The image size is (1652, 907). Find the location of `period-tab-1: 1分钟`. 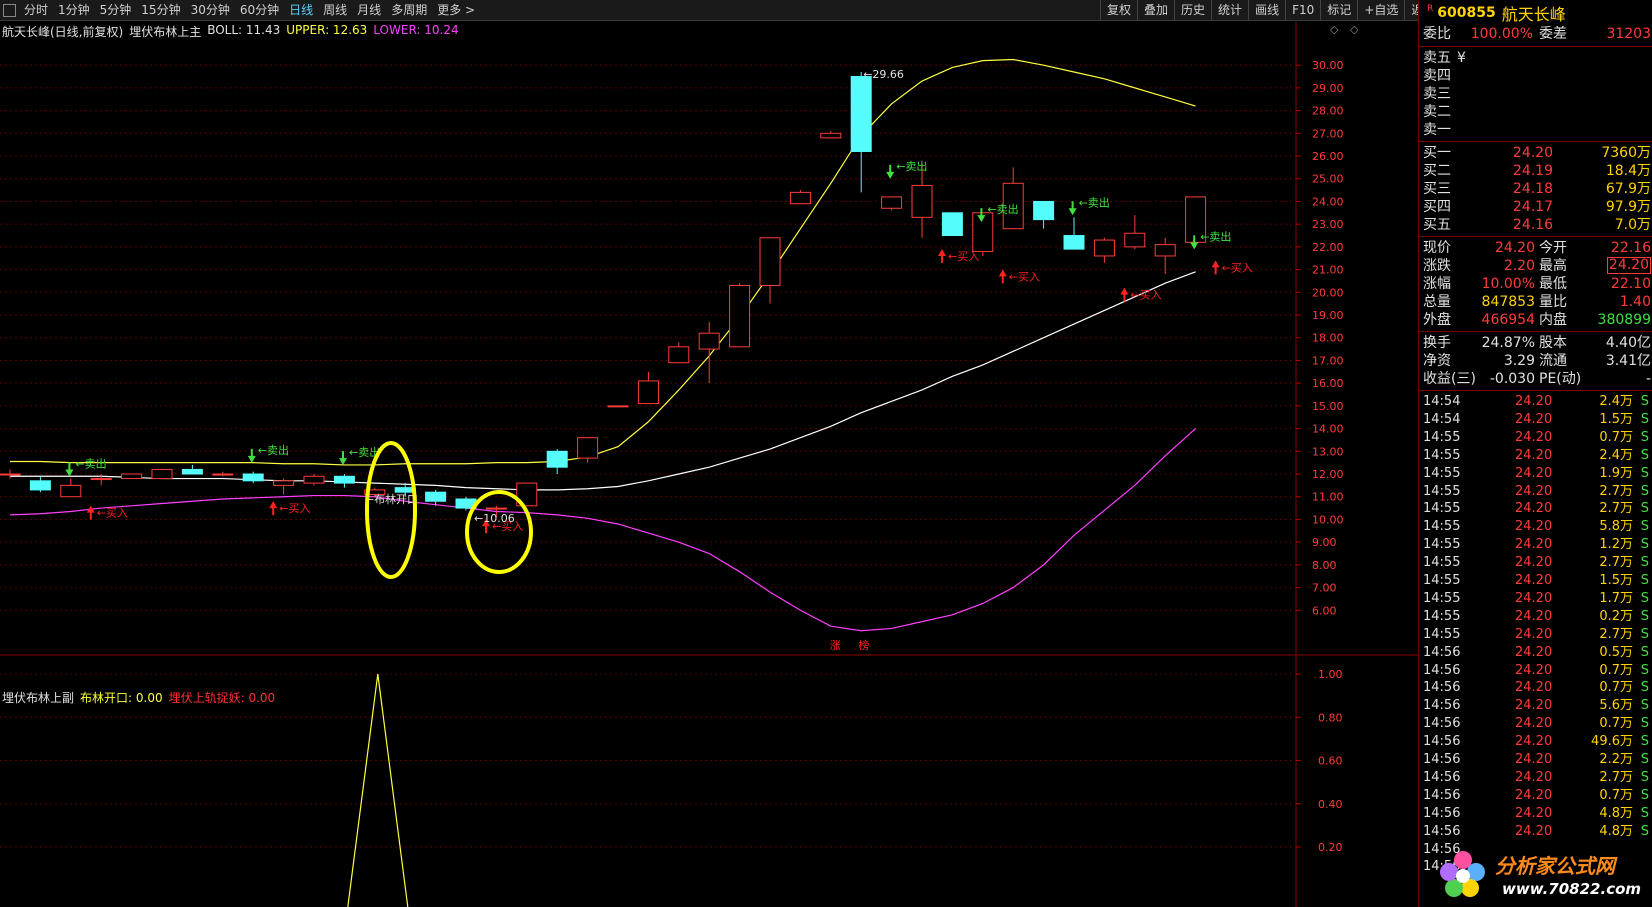

period-tab-1: 1分钟 is located at coordinates (74, 10).